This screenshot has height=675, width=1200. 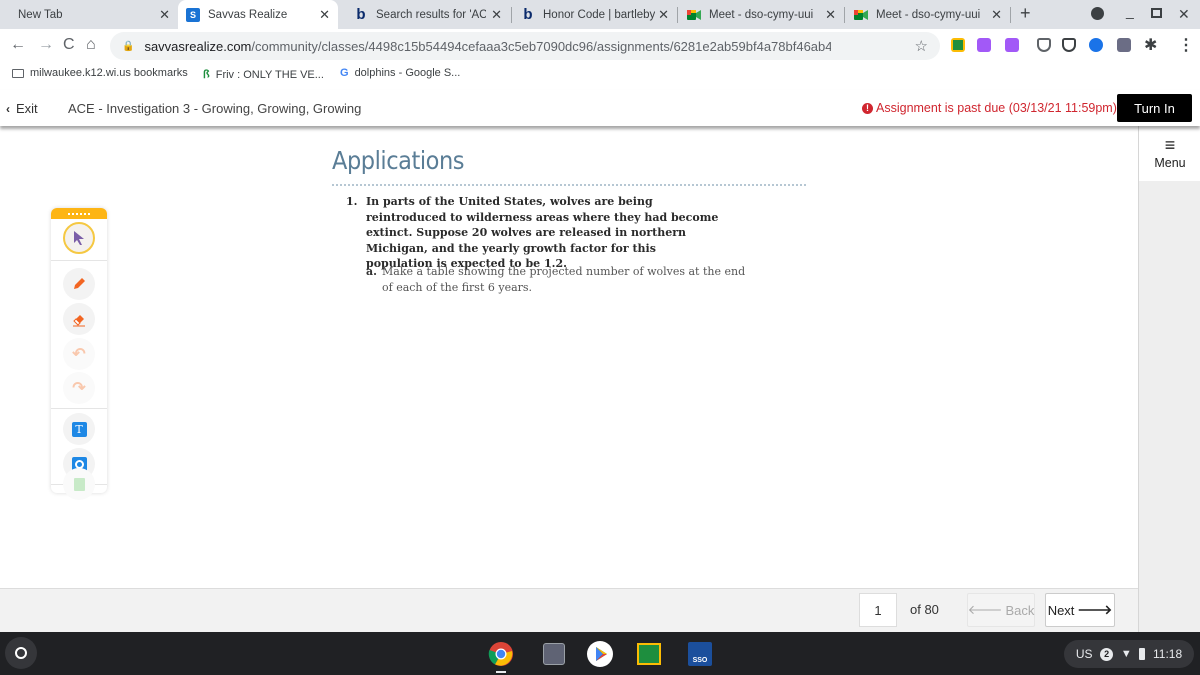 I want to click on section-heading: Applications, so click(x=398, y=160).